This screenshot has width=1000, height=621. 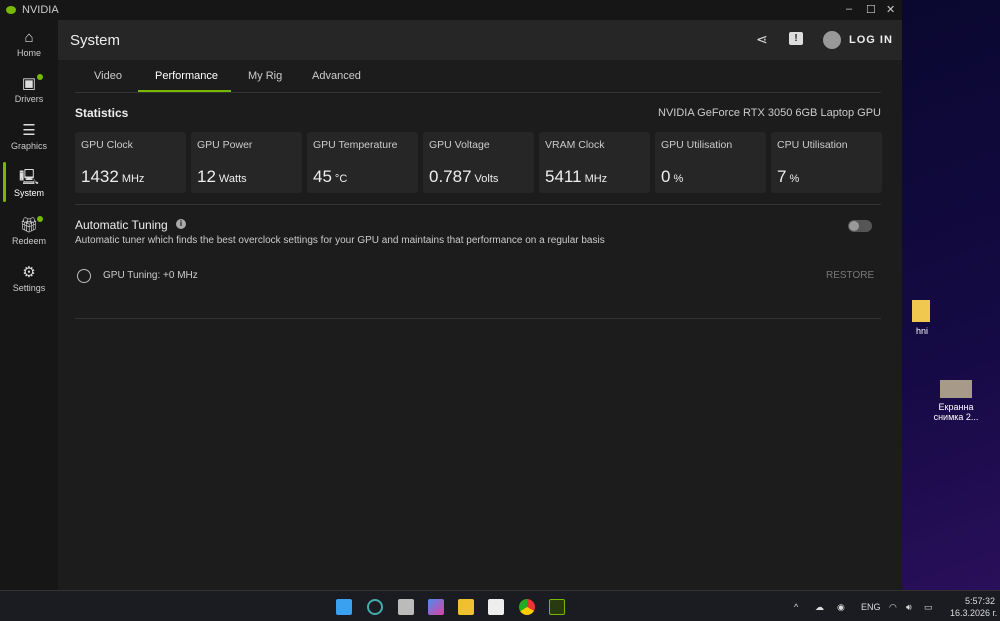 I want to click on sliders-icon: ☰, so click(x=29, y=130).